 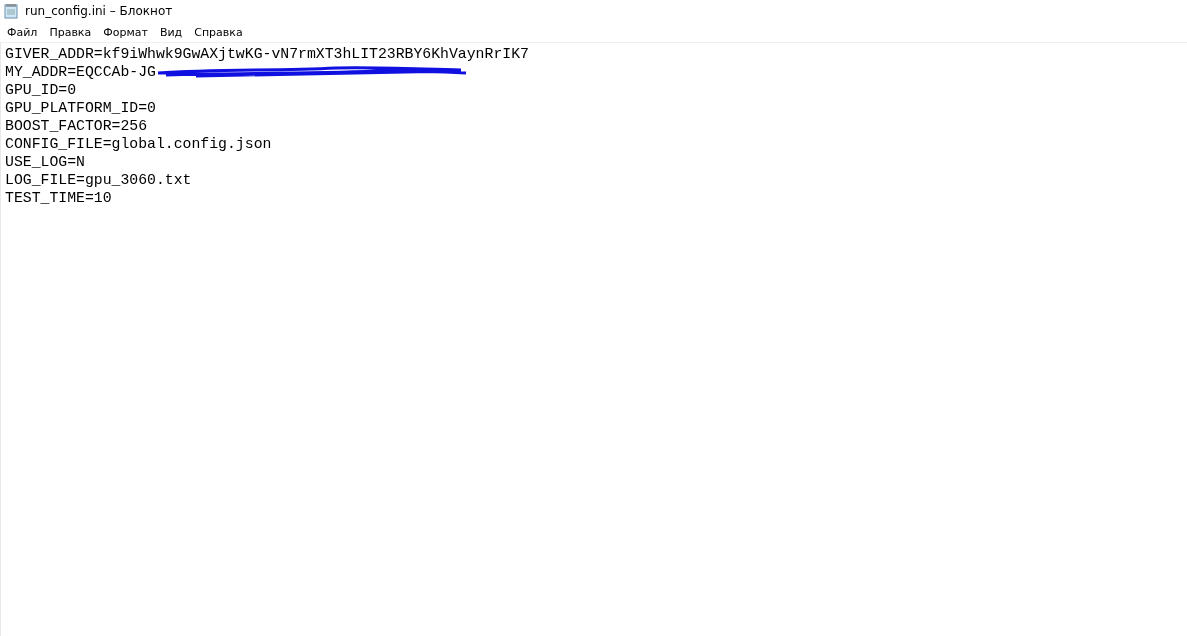 What do you see at coordinates (99, 180) in the screenshot?
I see `text-line: LOG_FILE=gpu_3060.txt` at bounding box center [99, 180].